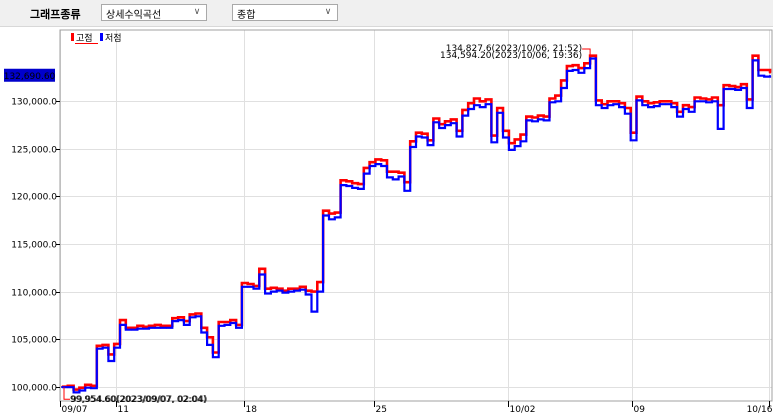  What do you see at coordinates (34, 151) in the screenshot?
I see `y-tick-label: 125,000.0` at bounding box center [34, 151].